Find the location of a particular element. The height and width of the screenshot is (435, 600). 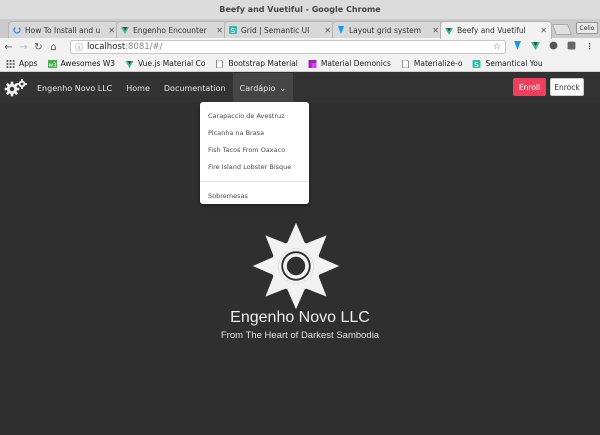

bookmark-awesomes-w3: w3 Awesomes W3 is located at coordinates (81, 63).